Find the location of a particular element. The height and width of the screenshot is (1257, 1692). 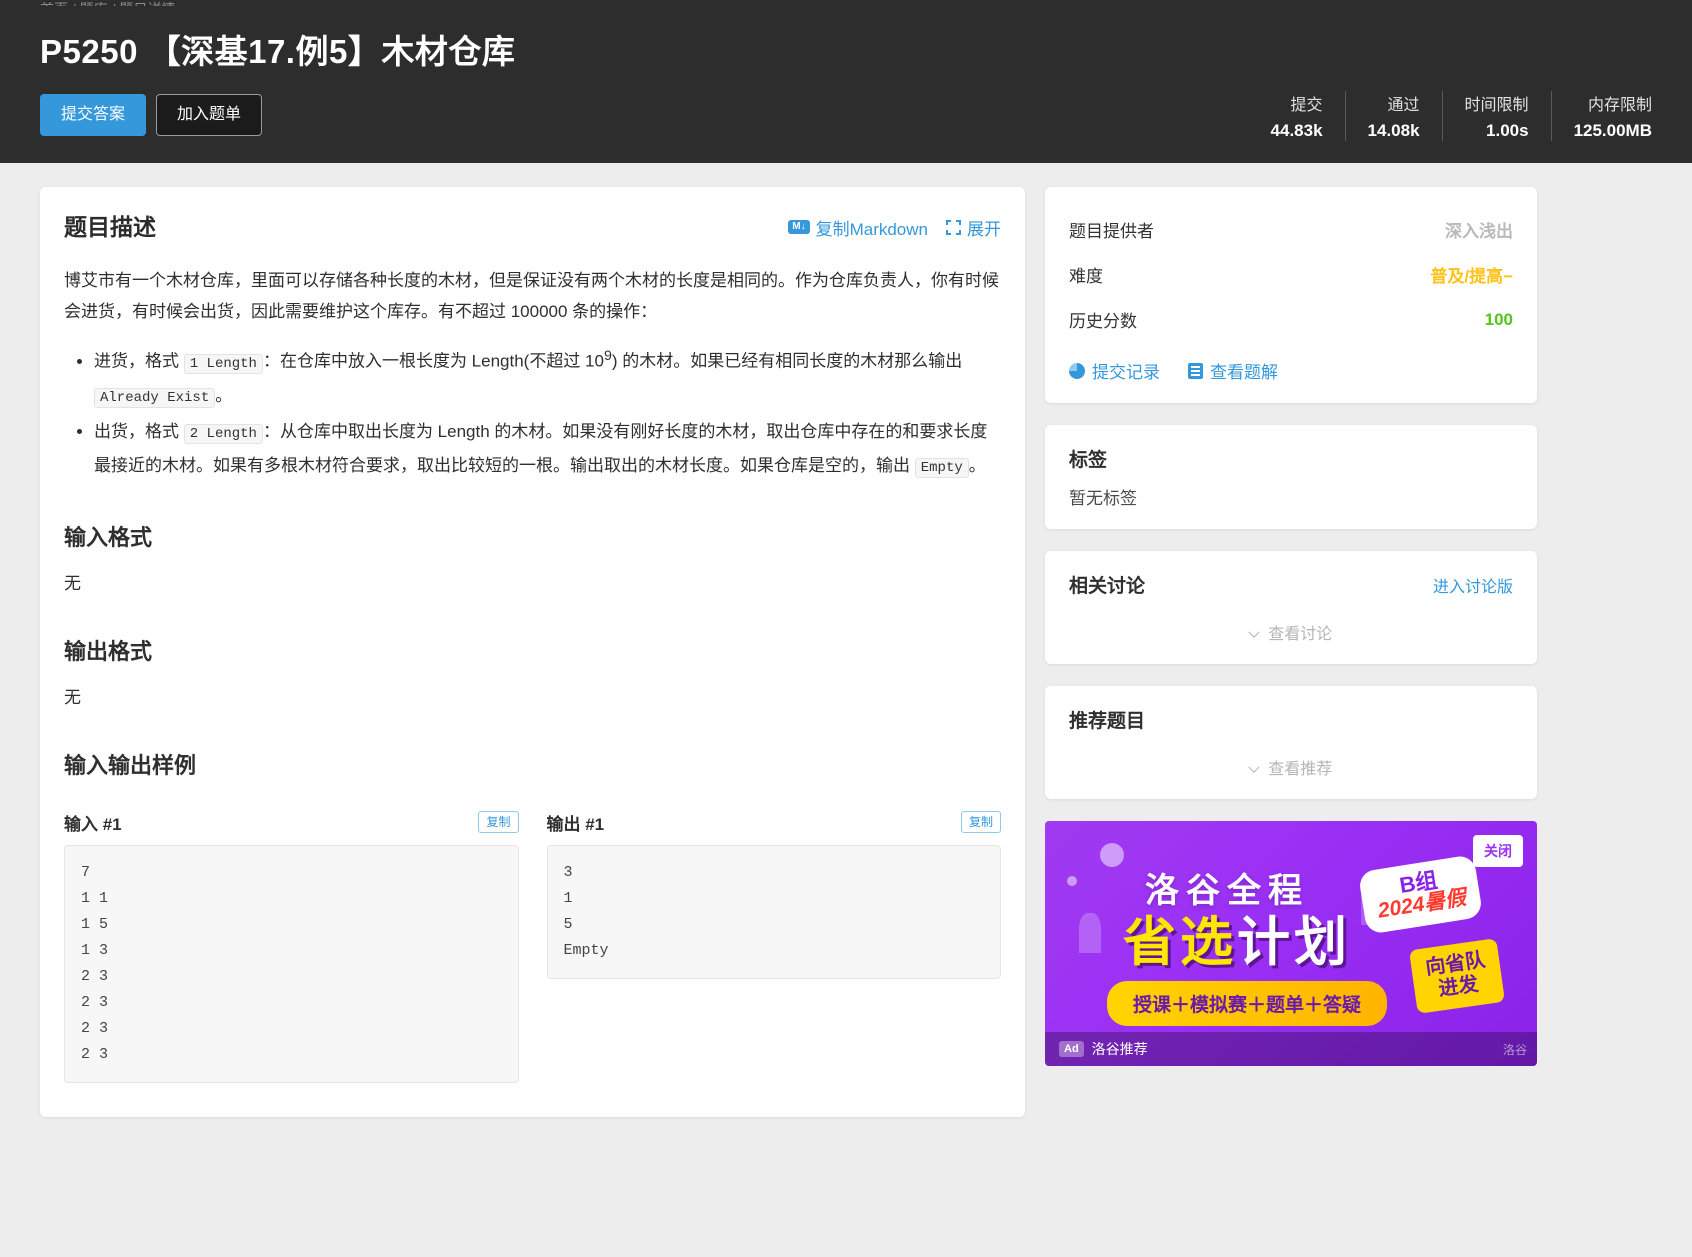

problem-info-card: 题目提供者 深入浅出 难度 普及/提高− 历史分数 100 提交记录 查看题解 is located at coordinates (1291, 295).